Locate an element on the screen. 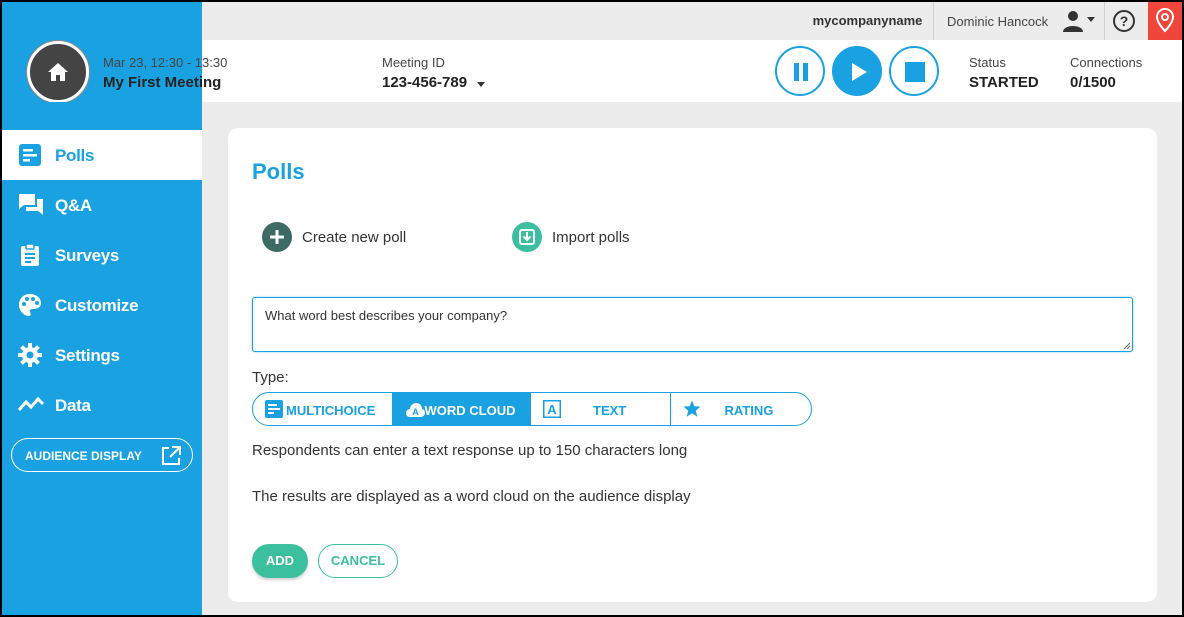 The width and height of the screenshot is (1184, 617). type-text: A TEXT is located at coordinates (601, 409).